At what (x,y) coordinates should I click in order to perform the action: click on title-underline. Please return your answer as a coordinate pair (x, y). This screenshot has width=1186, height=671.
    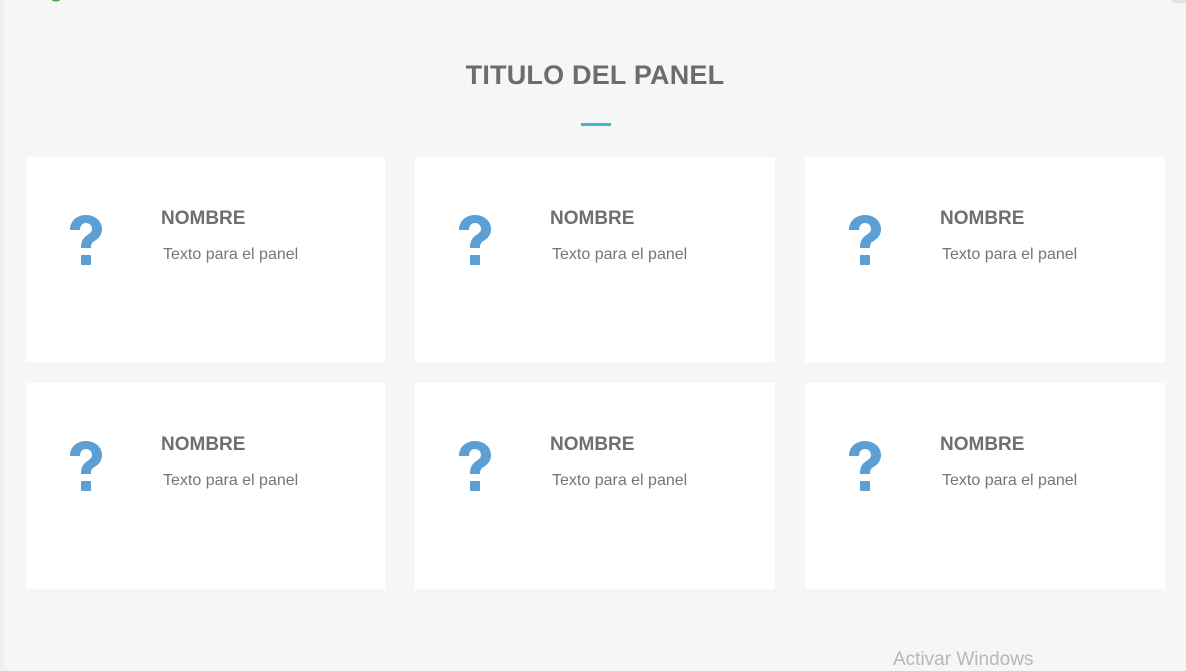
    Looking at the image, I should click on (596, 124).